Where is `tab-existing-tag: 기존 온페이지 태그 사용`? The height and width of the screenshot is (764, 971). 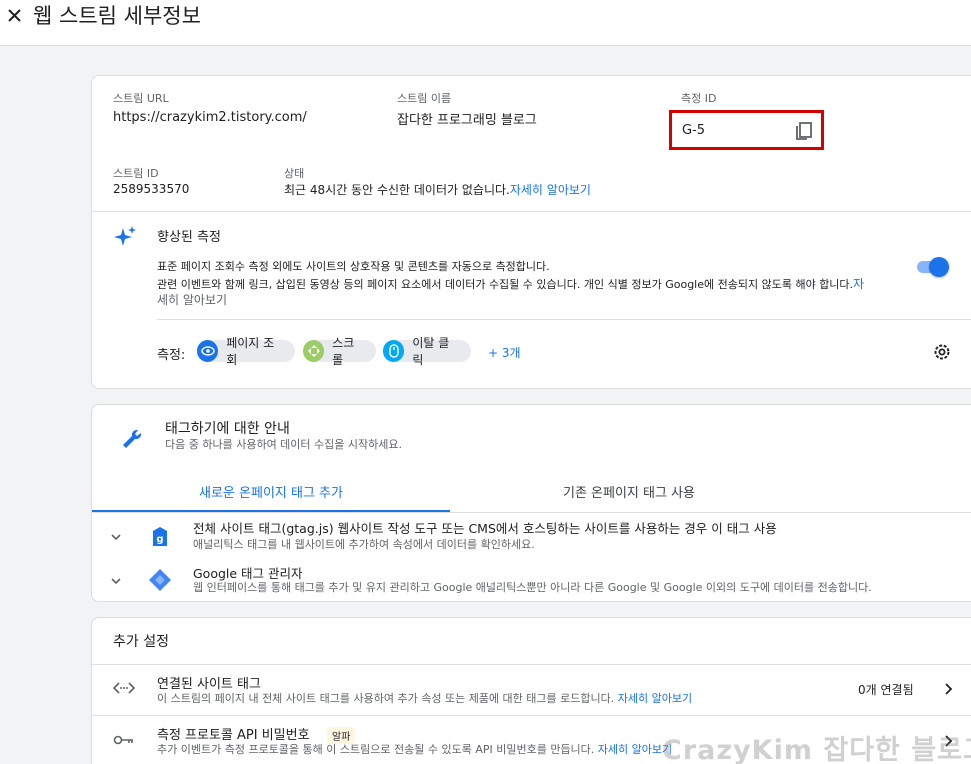 tab-existing-tag: 기존 온페이지 태그 사용 is located at coordinates (629, 491).